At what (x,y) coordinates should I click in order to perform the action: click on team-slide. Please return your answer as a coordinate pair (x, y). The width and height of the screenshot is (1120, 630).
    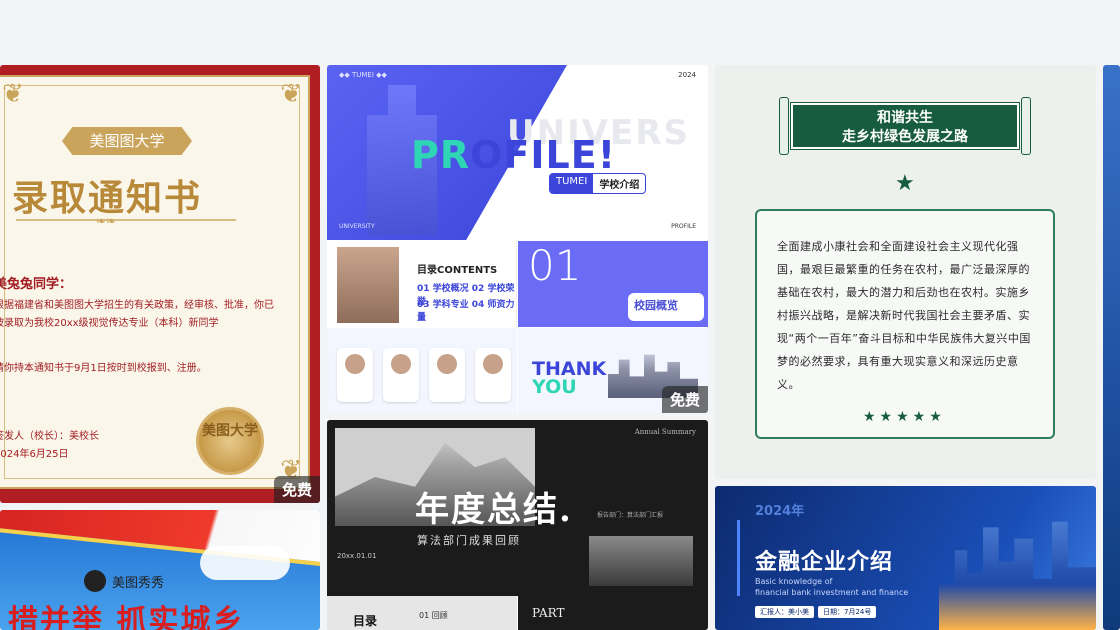
    Looking at the image, I should click on (422, 370).